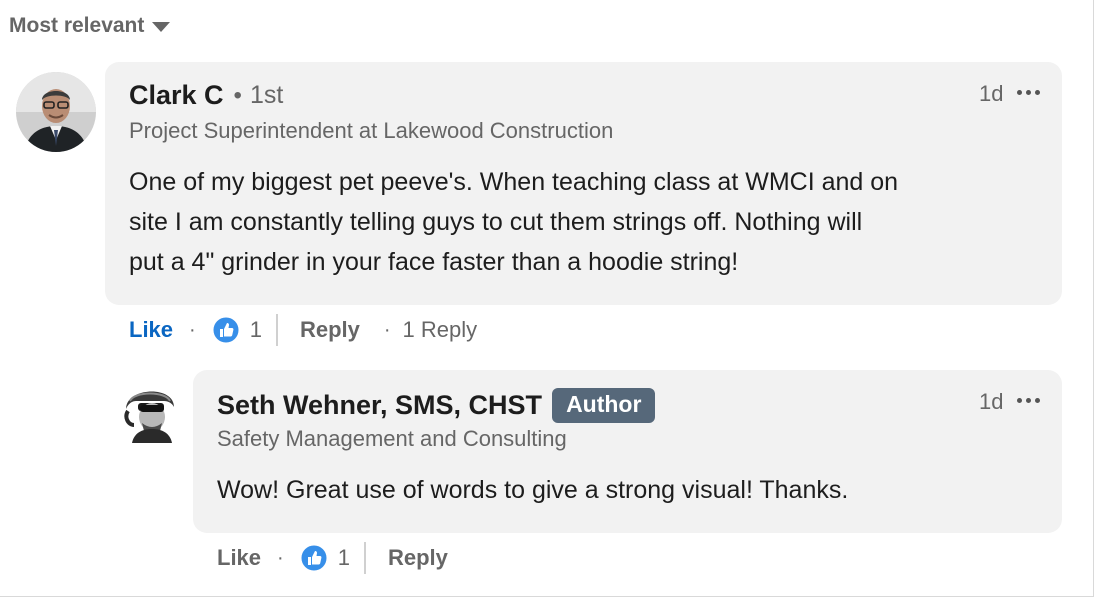 The image size is (1100, 602). I want to click on author-name: Clark C, so click(176, 95).